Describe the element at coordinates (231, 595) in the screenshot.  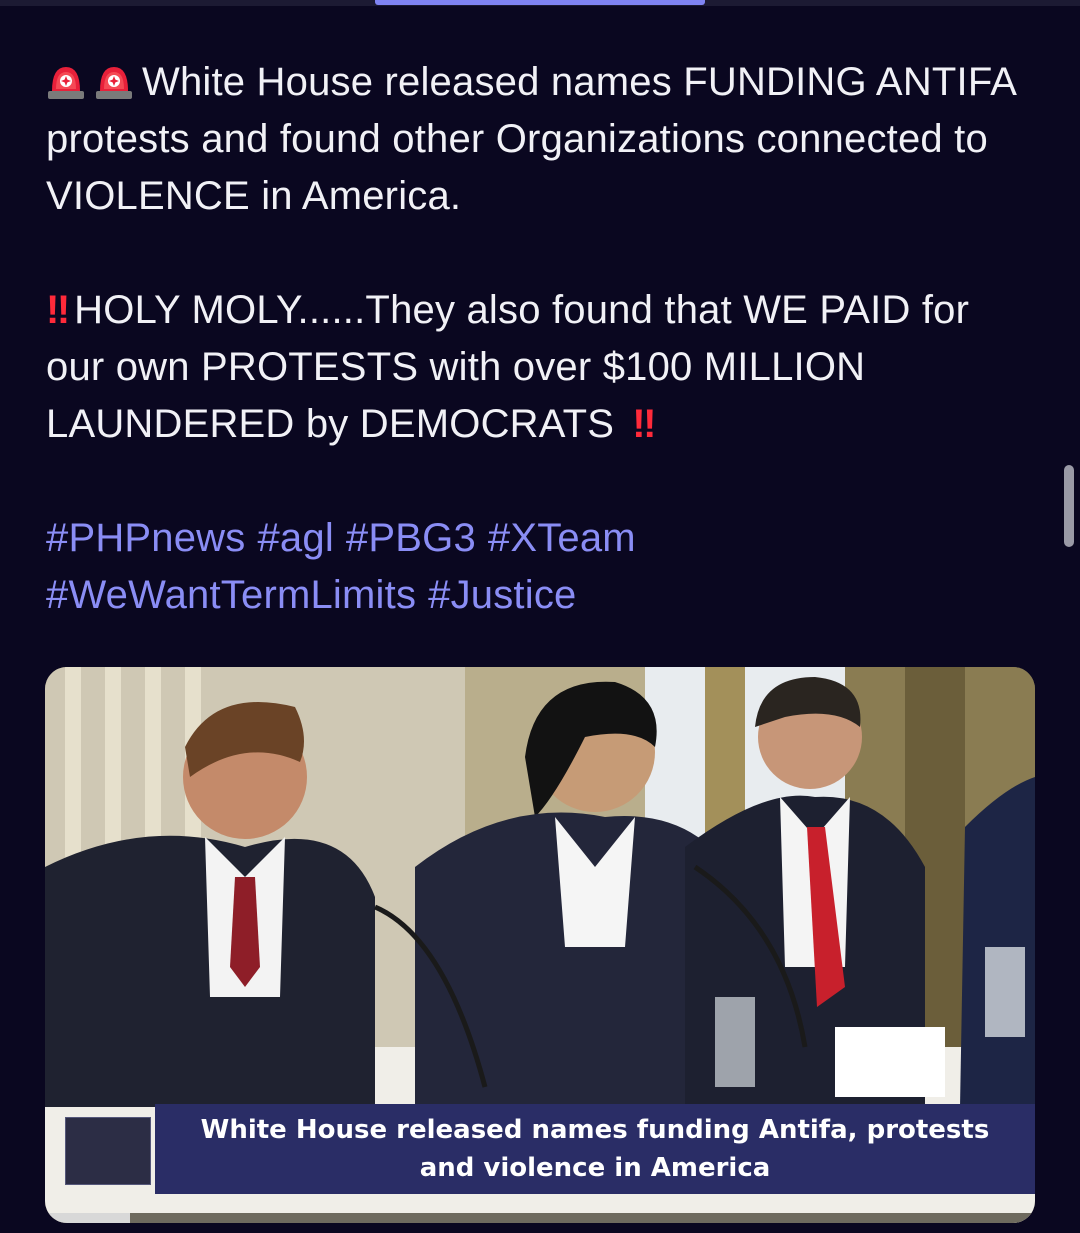
I see `hashtag-link: #WeWantTermLimits` at that location.